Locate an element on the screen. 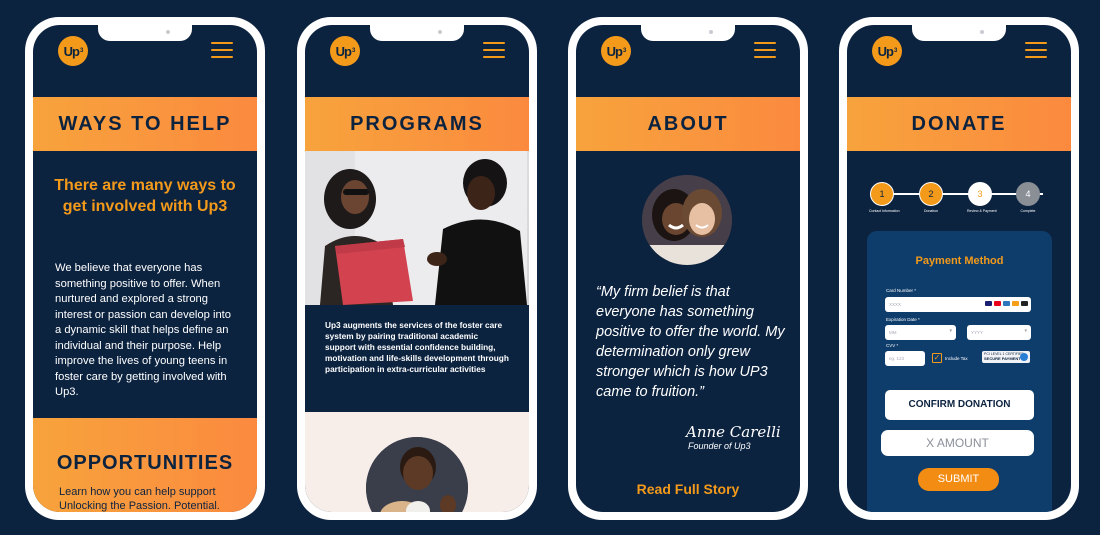  section-banner: WAYS TO HELP is located at coordinates (145, 124).